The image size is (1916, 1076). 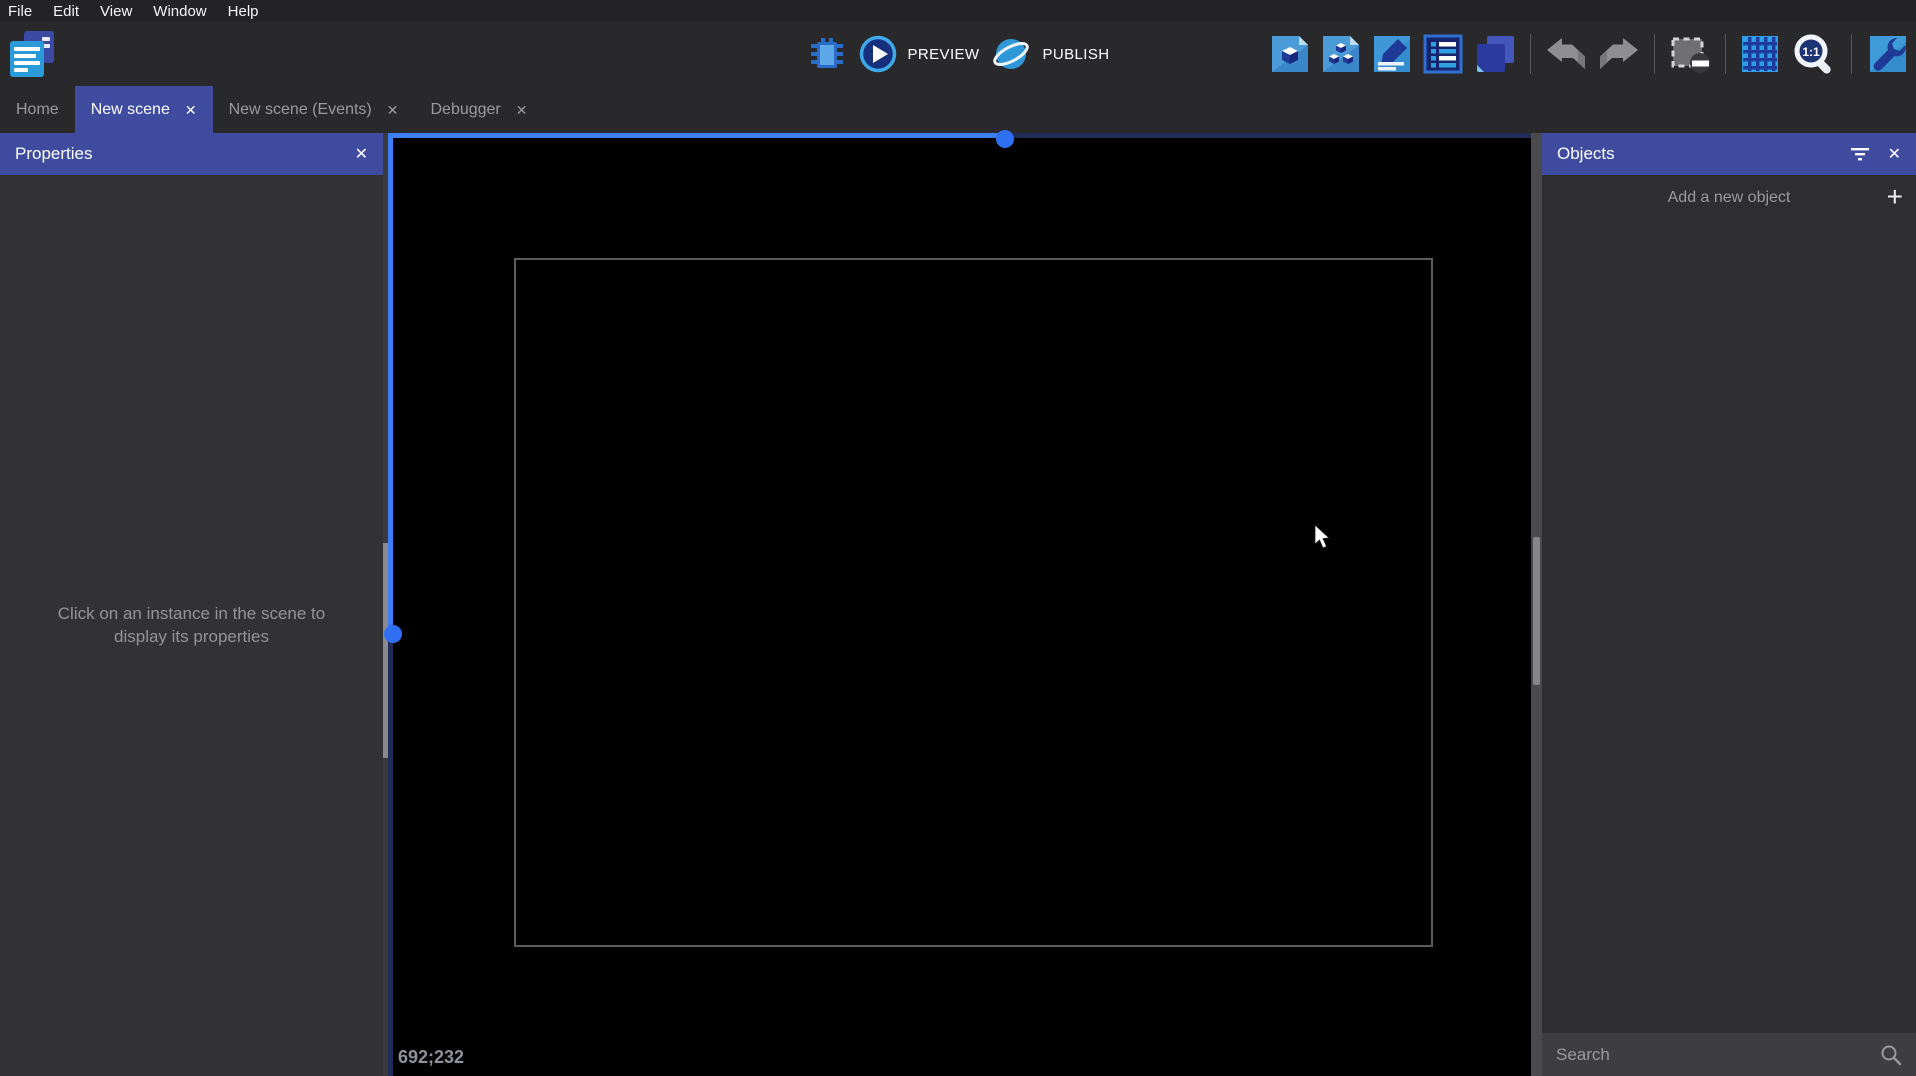 What do you see at coordinates (1290, 54) in the screenshot?
I see `open-editors-icon` at bounding box center [1290, 54].